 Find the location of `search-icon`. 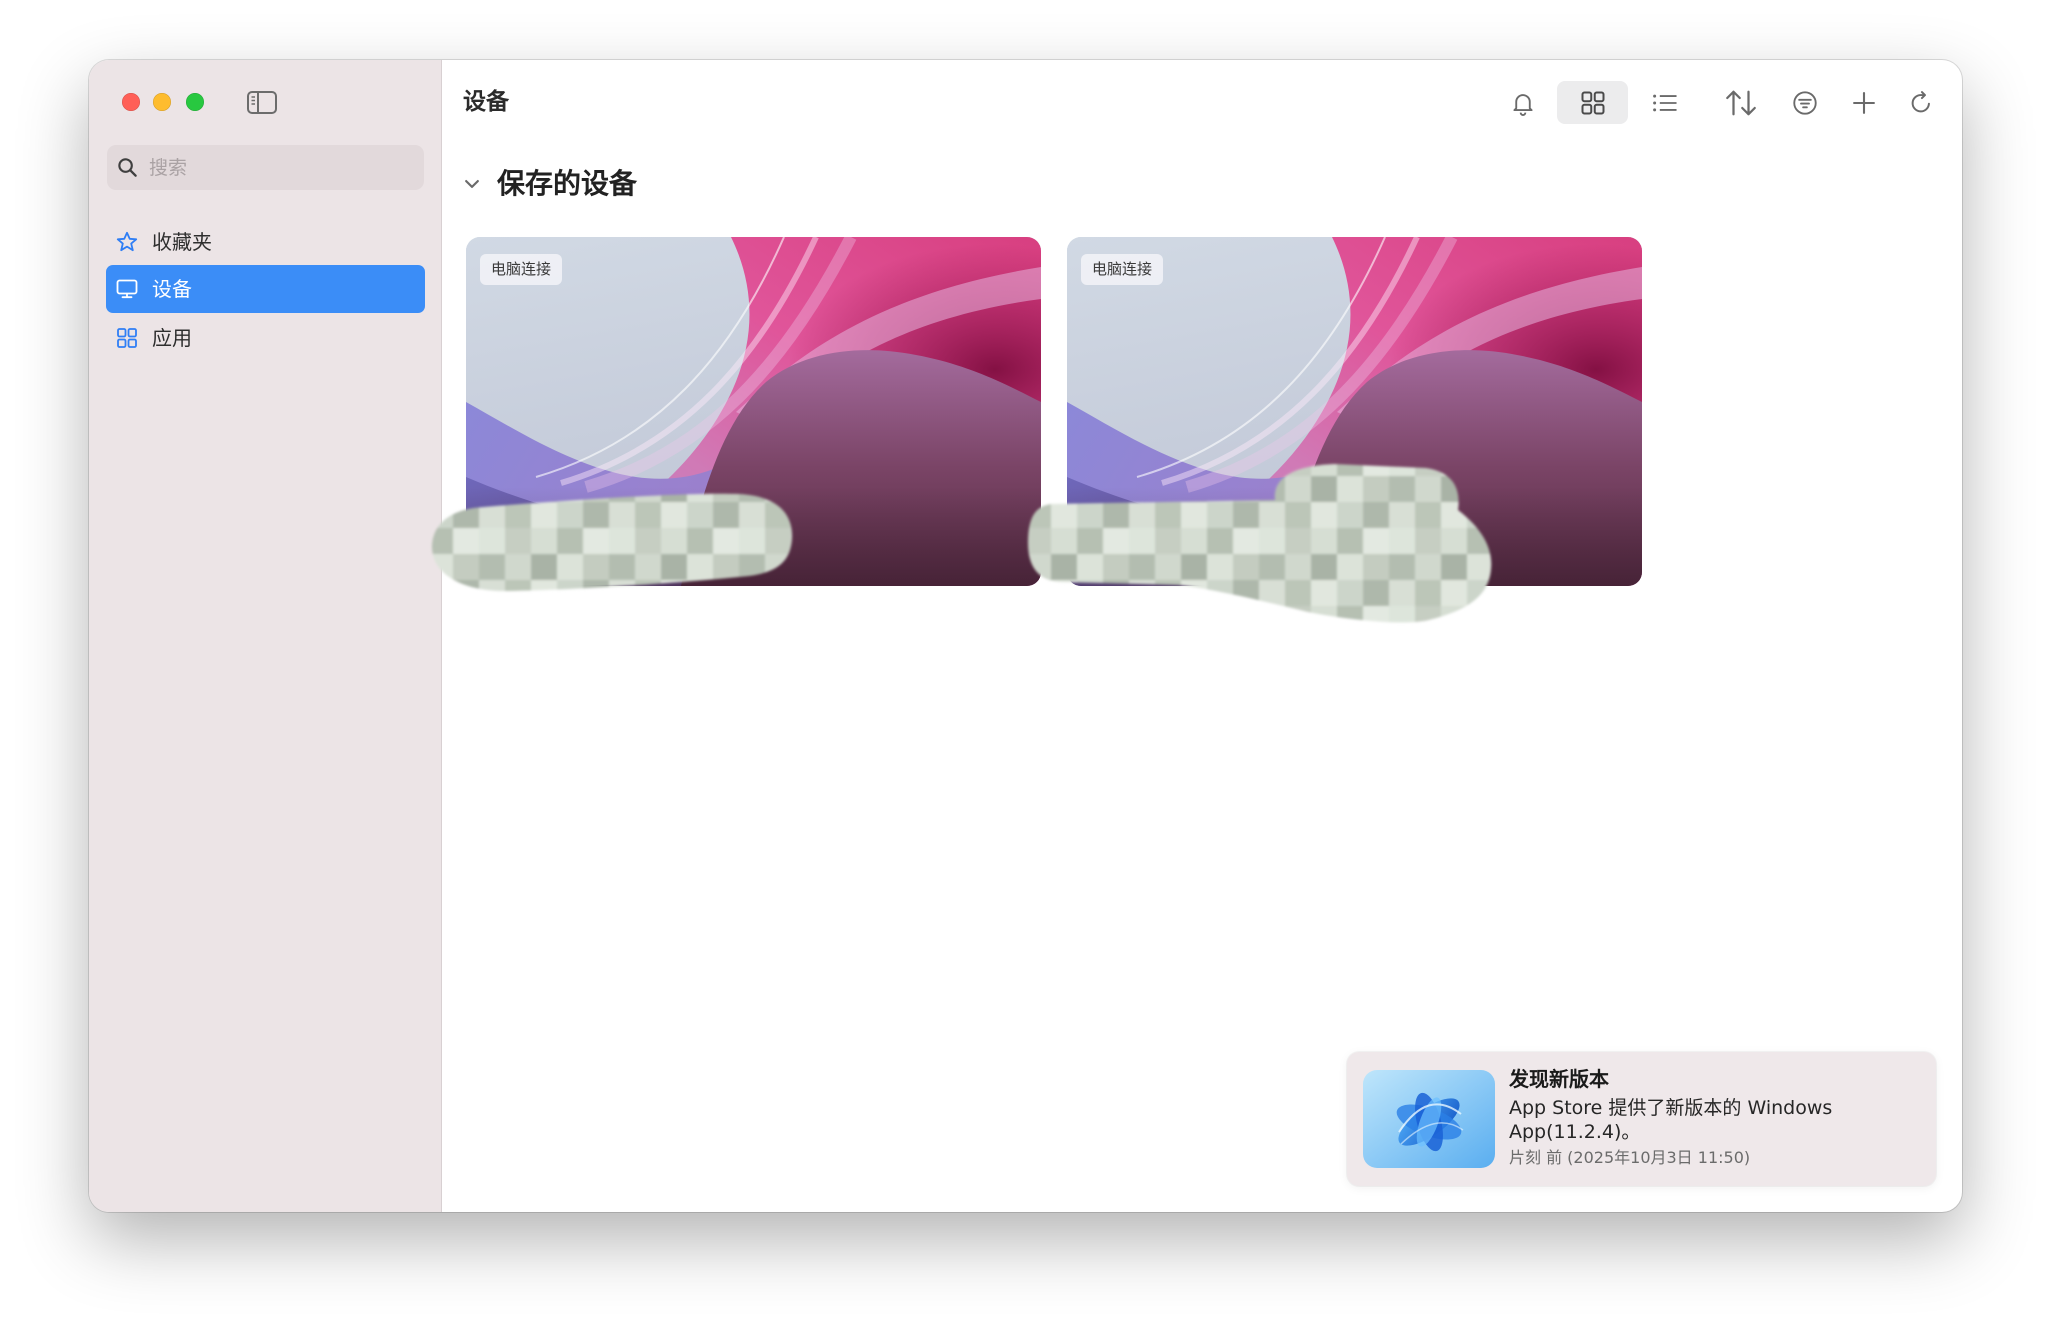

search-icon is located at coordinates (127, 167).